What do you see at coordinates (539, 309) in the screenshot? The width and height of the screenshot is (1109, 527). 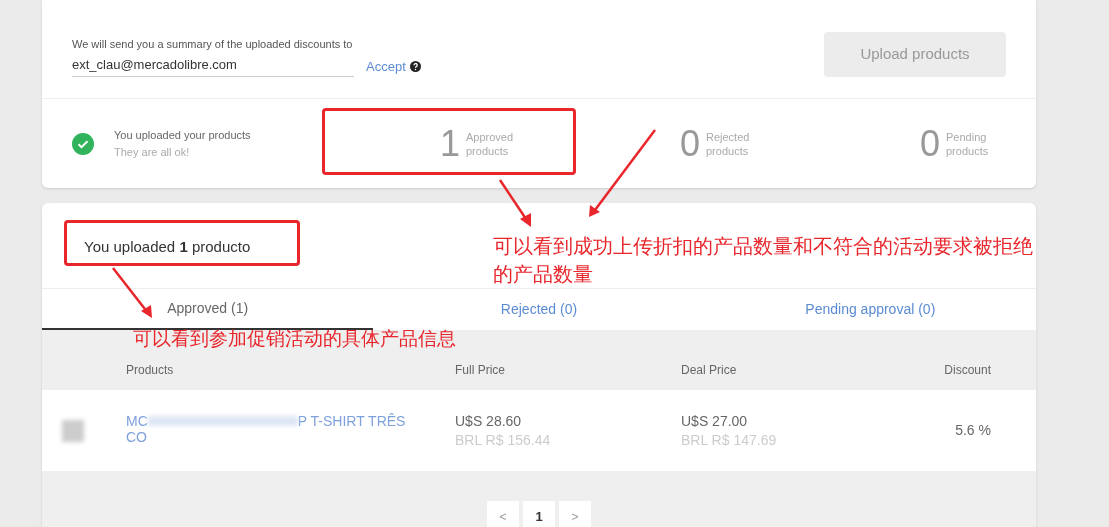 I see `tab: Rejected (0)` at bounding box center [539, 309].